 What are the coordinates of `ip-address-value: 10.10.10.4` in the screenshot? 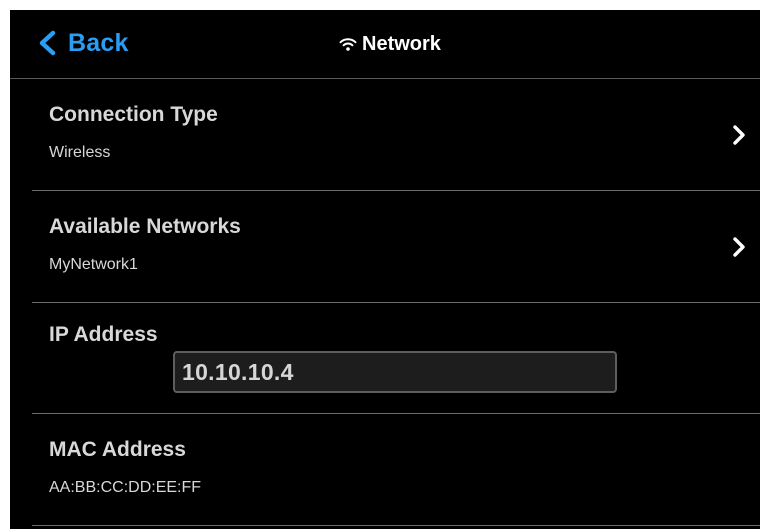 It's located at (238, 371).